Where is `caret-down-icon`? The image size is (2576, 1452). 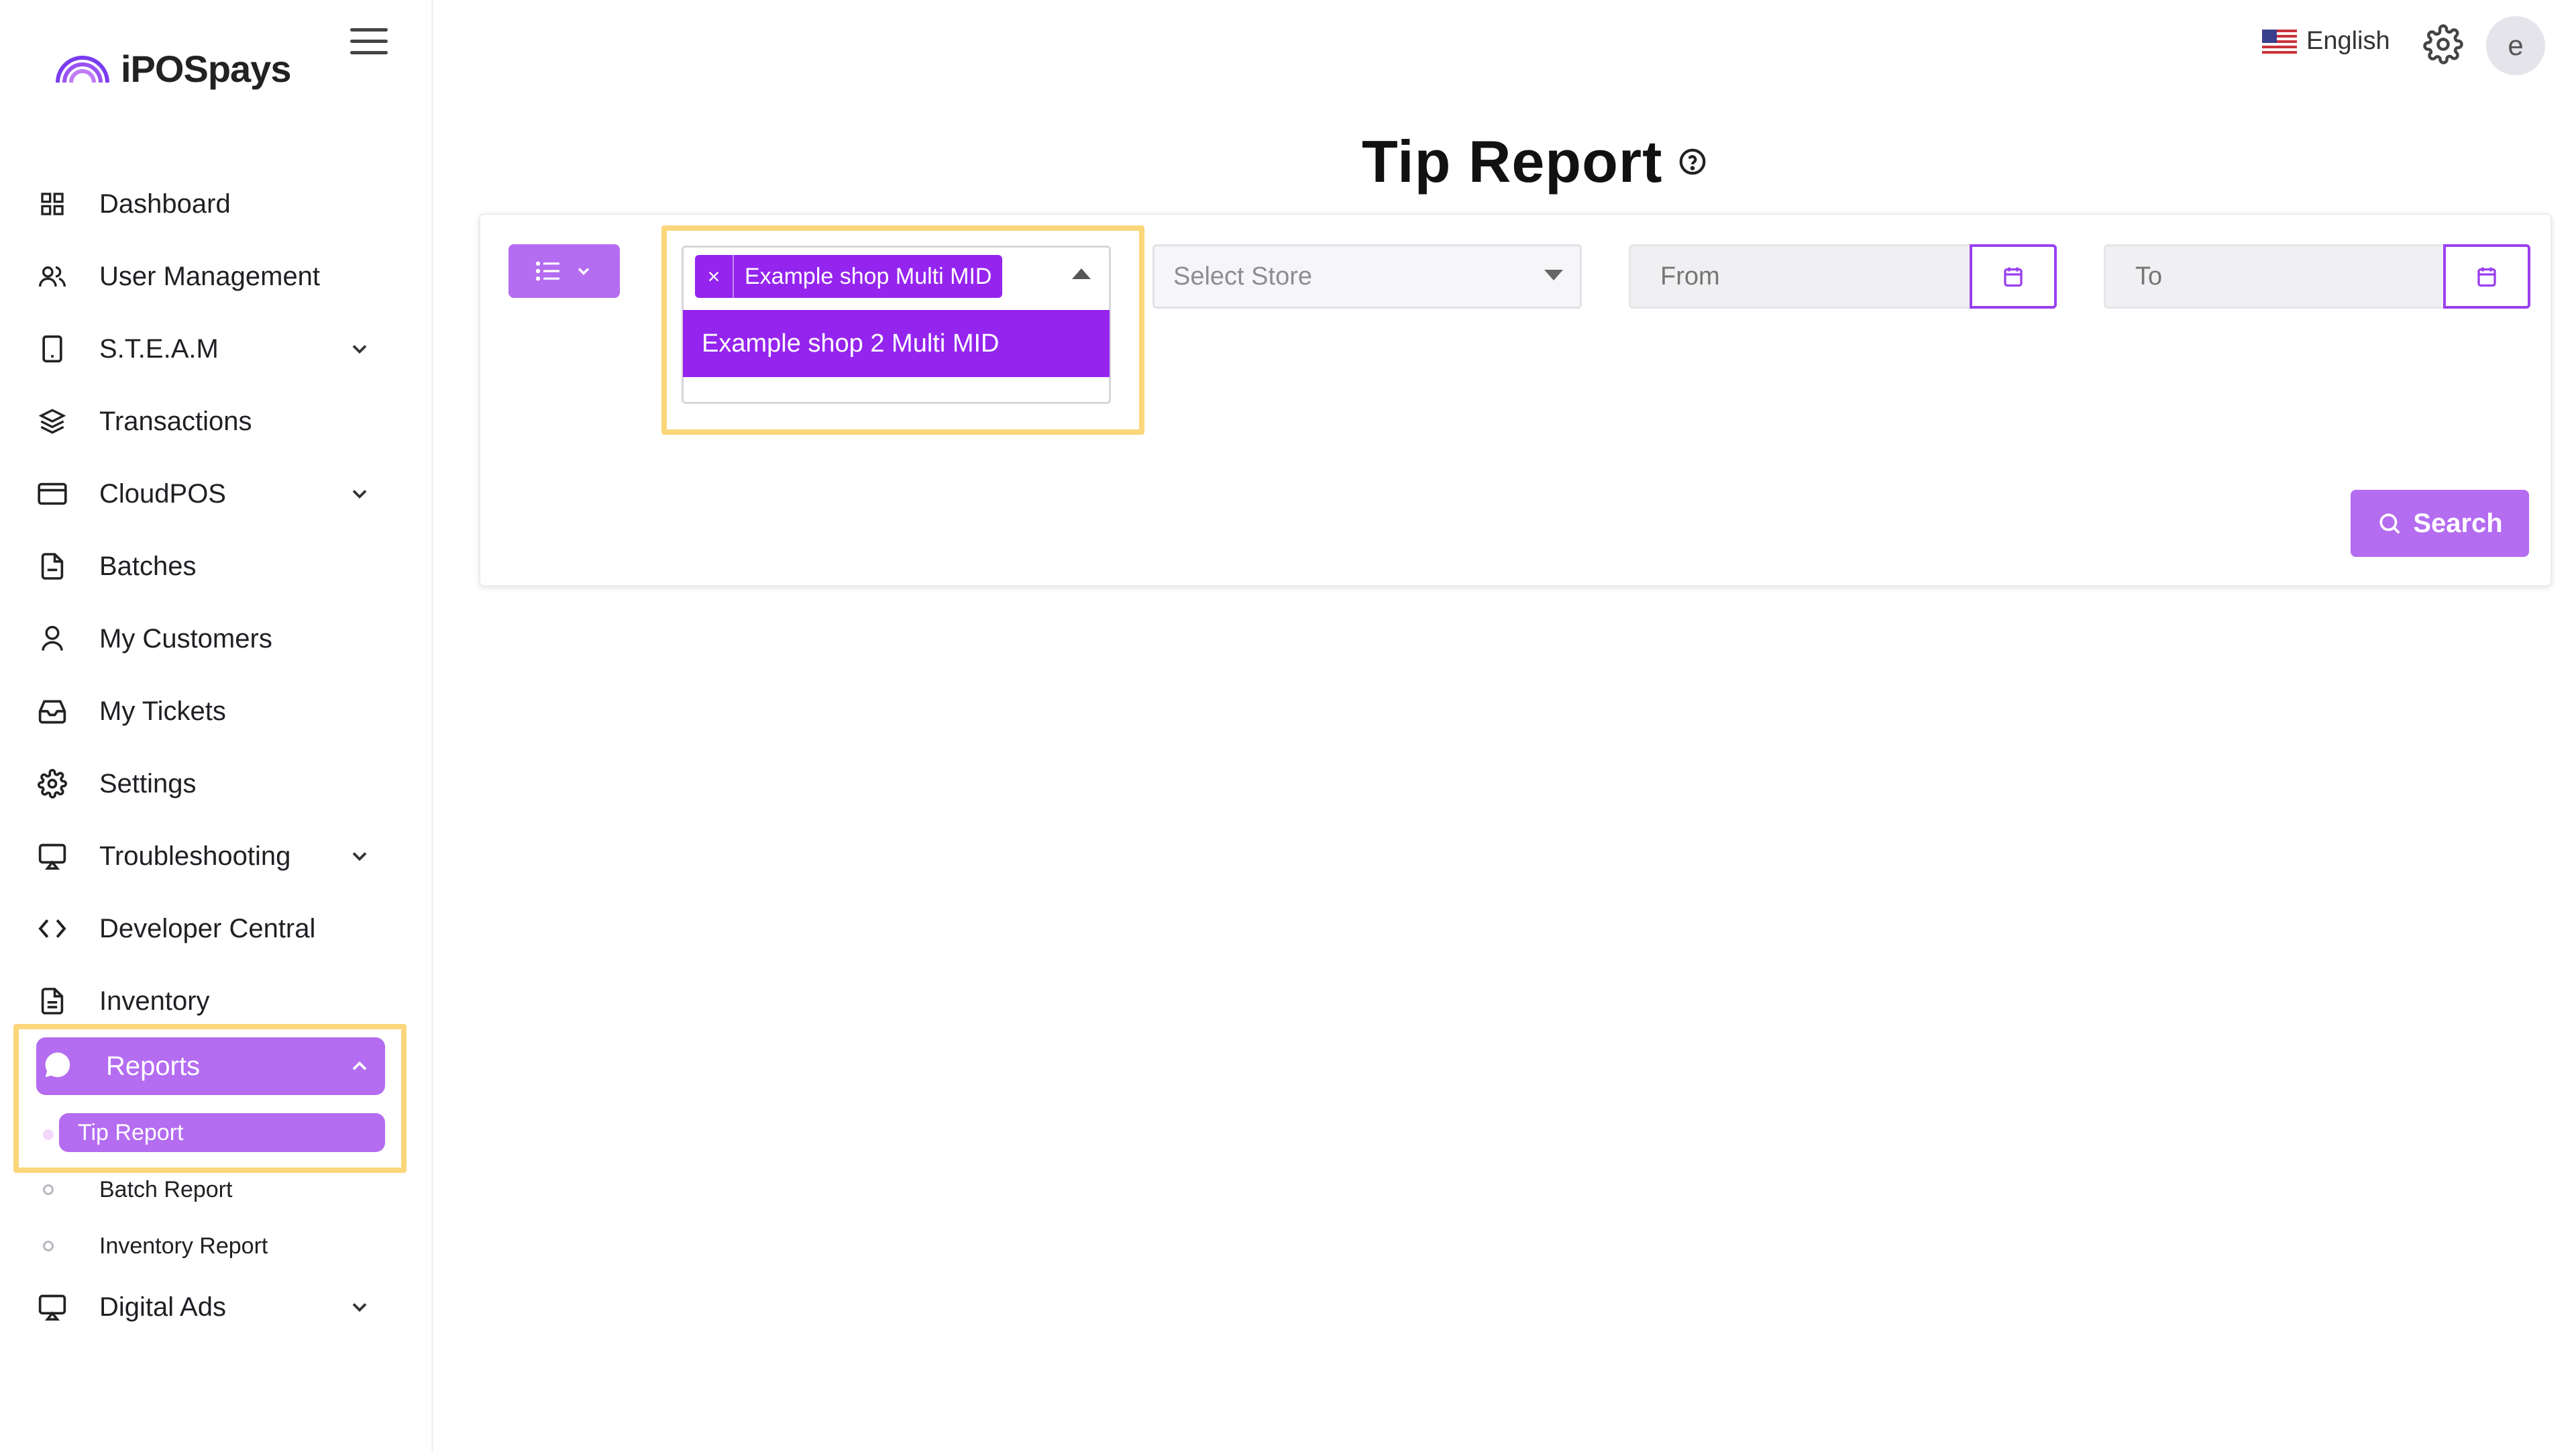 caret-down-icon is located at coordinates (1553, 275).